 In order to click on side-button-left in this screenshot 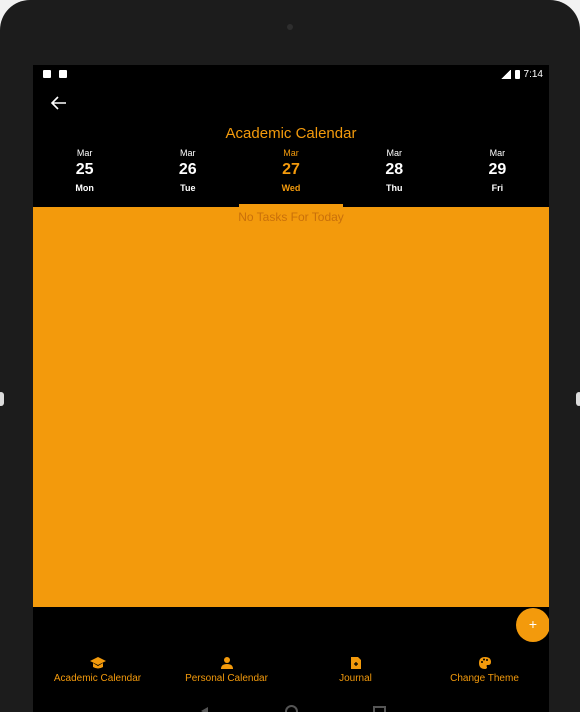, I will do `click(2, 399)`.